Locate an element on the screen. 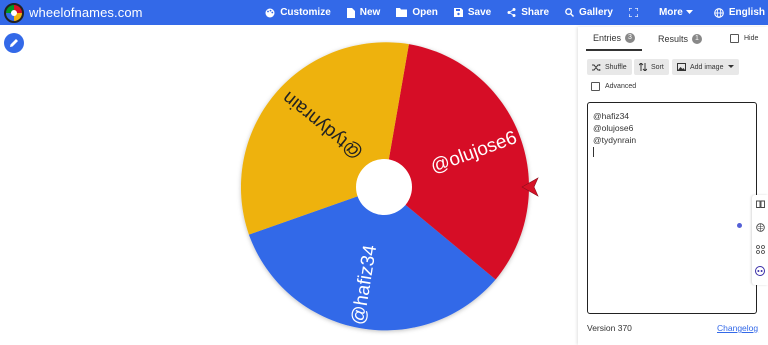  entry-line: @tydynrain is located at coordinates (615, 140).